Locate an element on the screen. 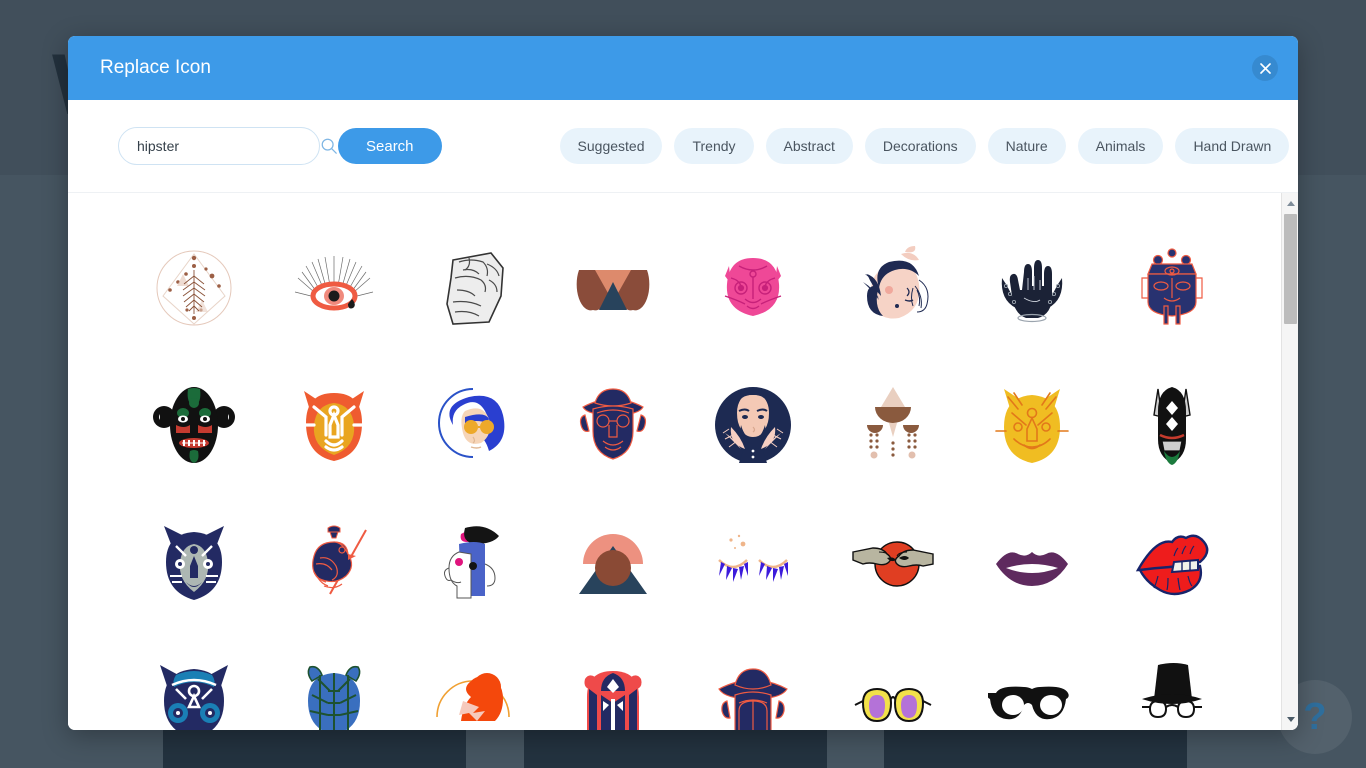 The width and height of the screenshot is (1366, 768). icon-result-red-lips-teeth is located at coordinates (1172, 561).